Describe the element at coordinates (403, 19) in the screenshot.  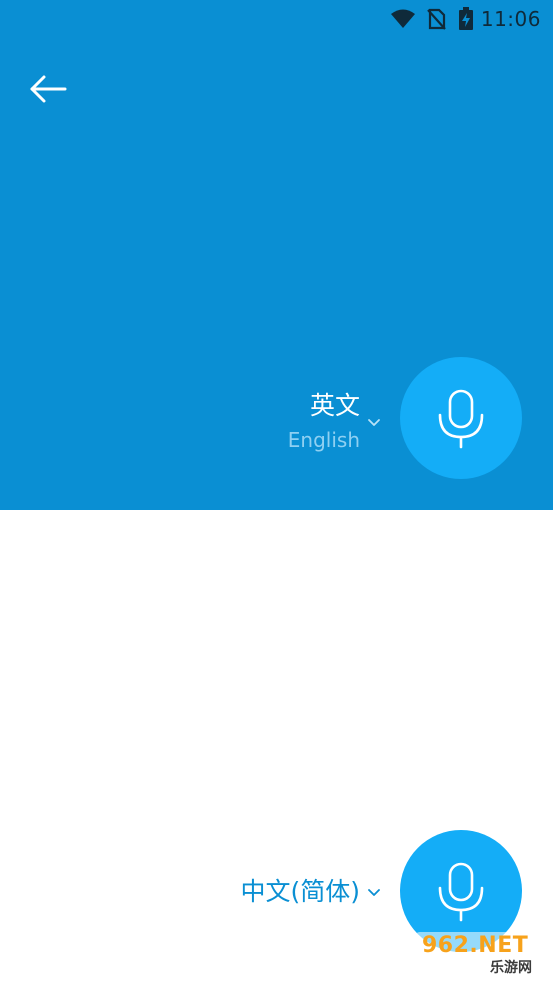
I see `wifi-icon` at that location.